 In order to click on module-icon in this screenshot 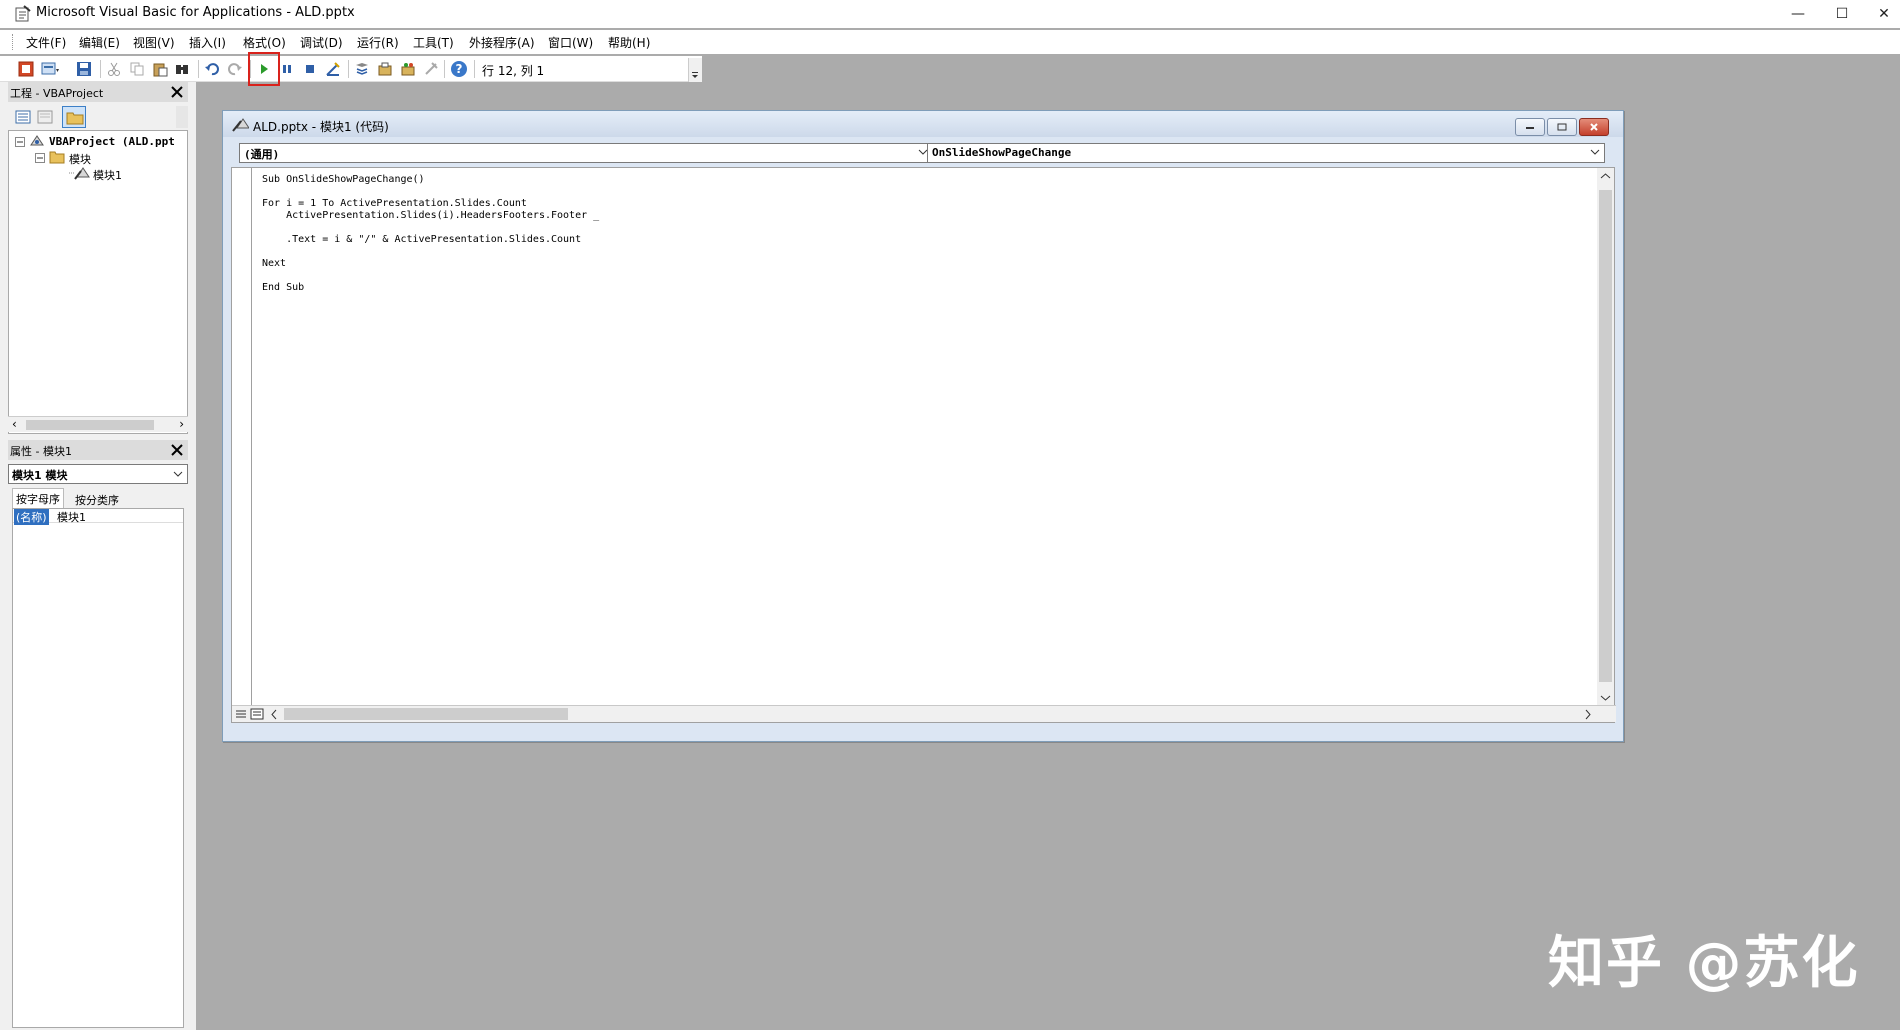, I will do `click(240, 125)`.